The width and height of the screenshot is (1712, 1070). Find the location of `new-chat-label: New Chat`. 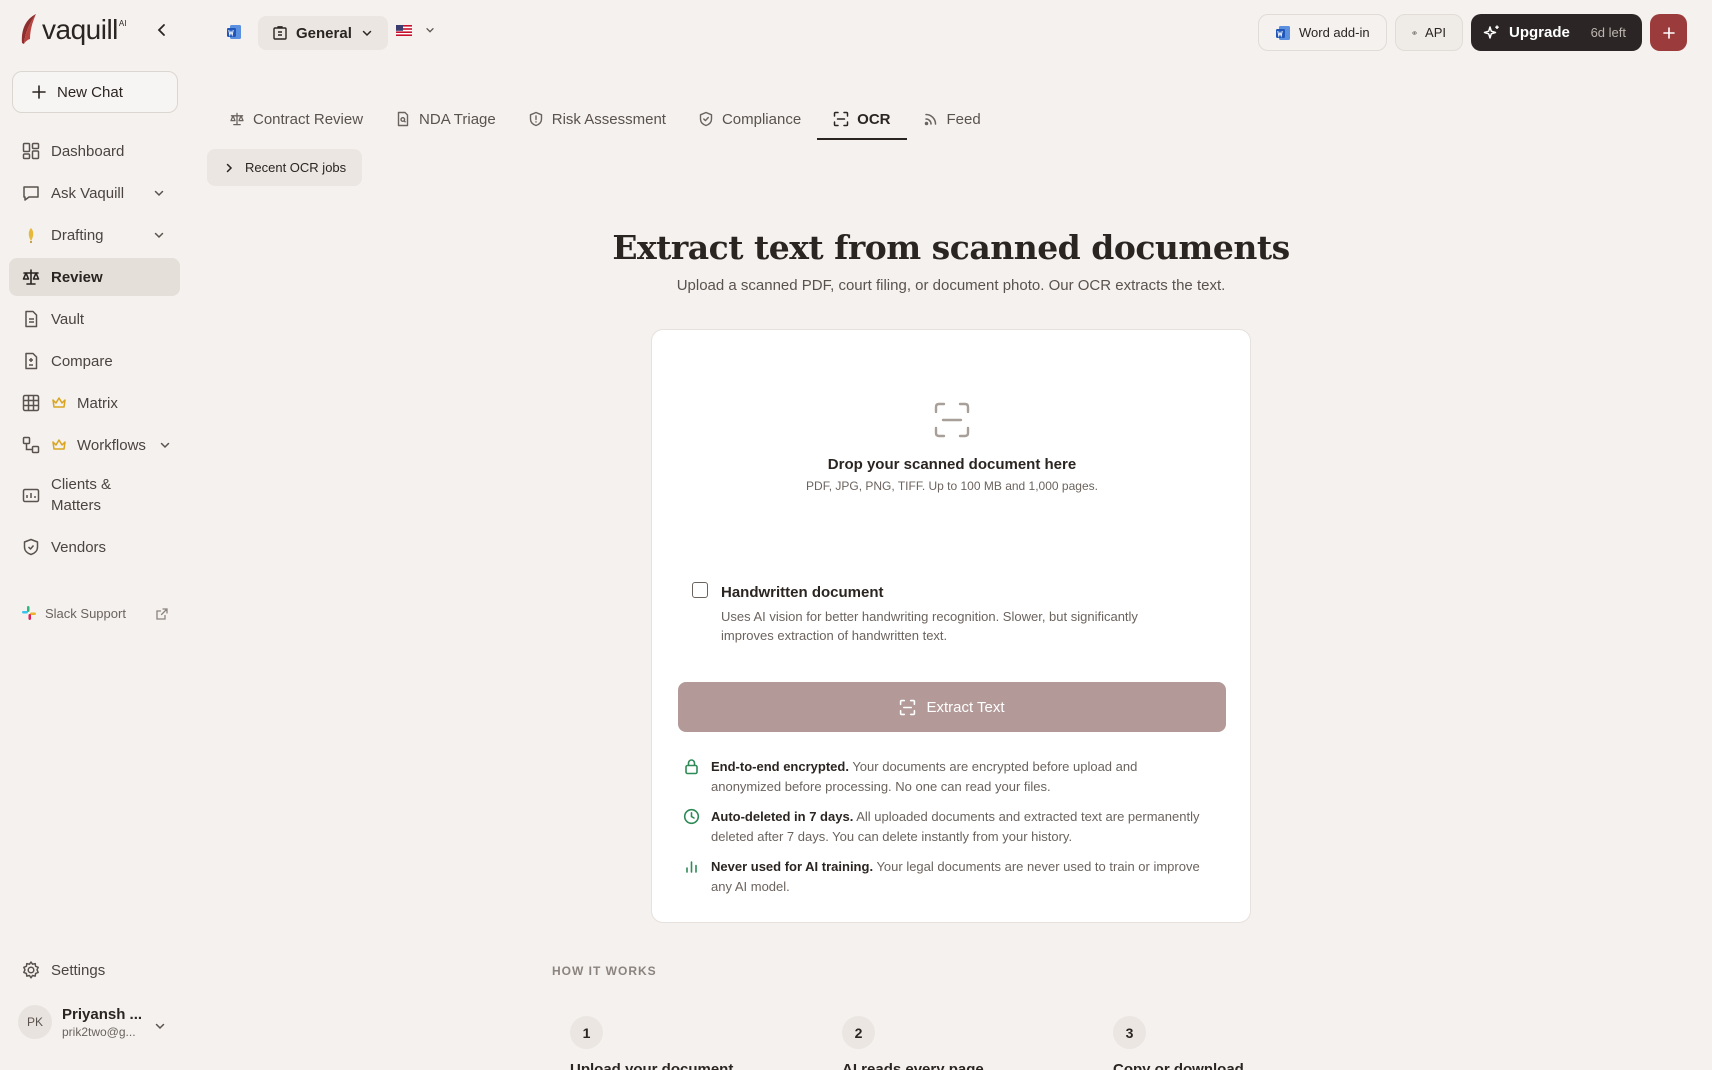

new-chat-label: New Chat is located at coordinates (90, 92).